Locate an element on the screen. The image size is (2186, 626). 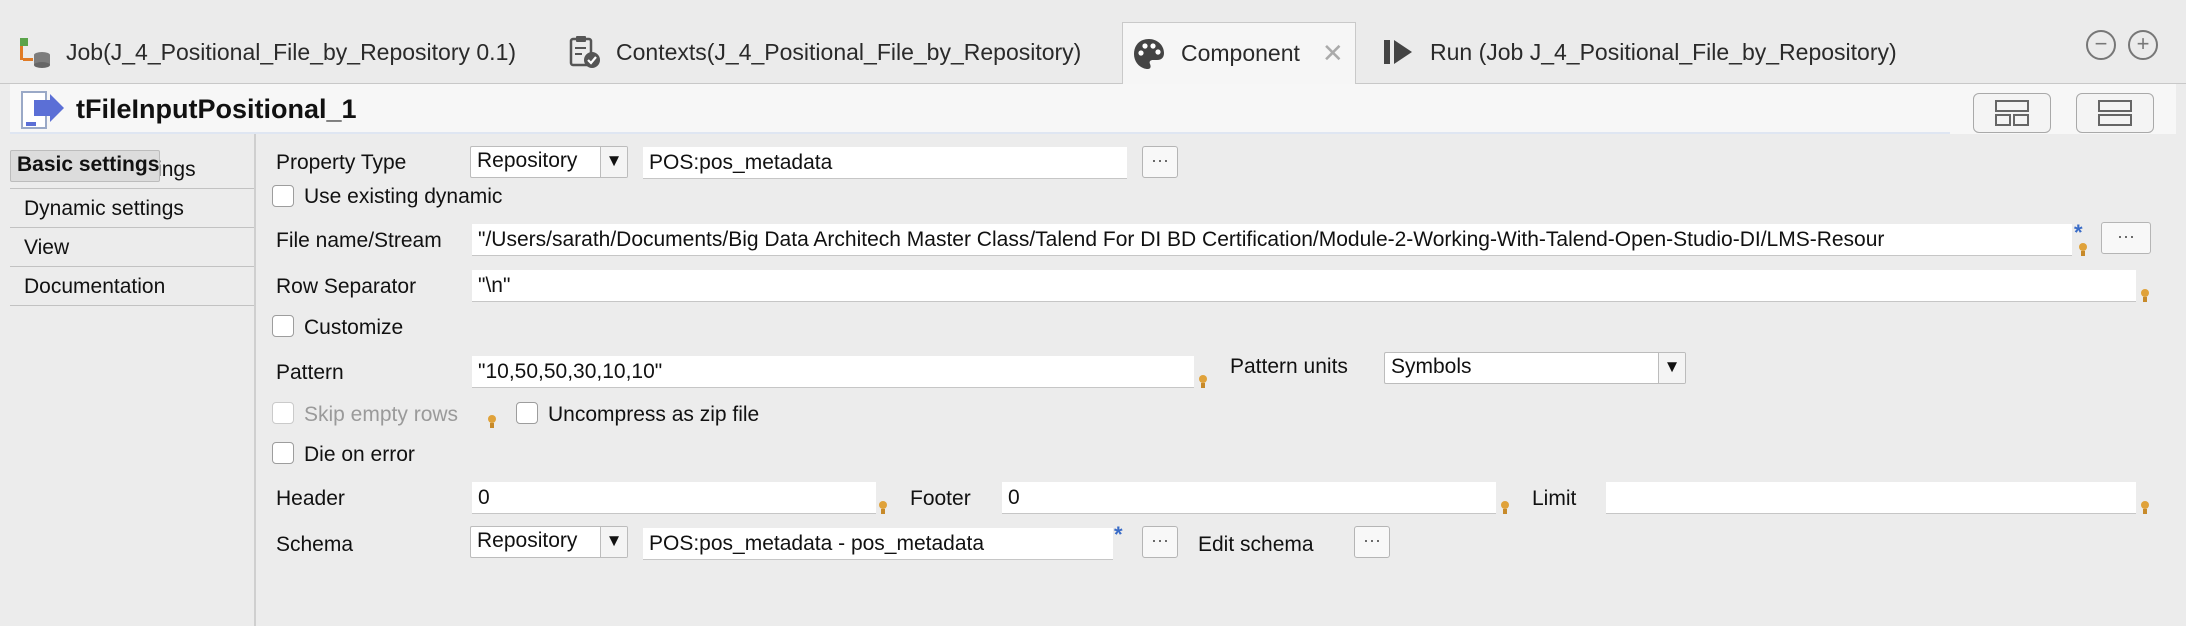
required-marker: * is located at coordinates (1118, 534).